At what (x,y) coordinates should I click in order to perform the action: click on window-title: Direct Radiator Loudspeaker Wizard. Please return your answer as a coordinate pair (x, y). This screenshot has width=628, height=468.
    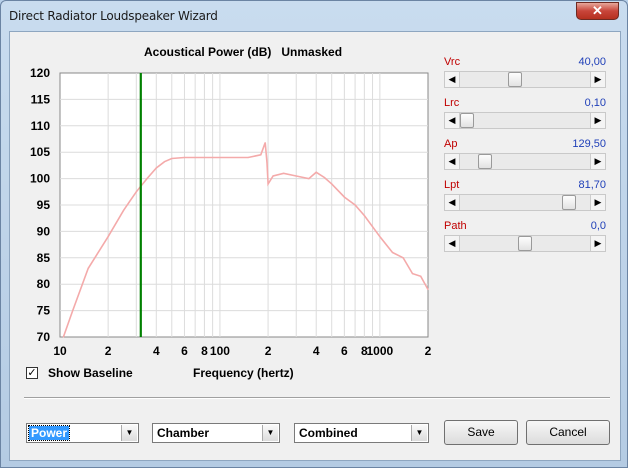
    Looking at the image, I should click on (113, 16).